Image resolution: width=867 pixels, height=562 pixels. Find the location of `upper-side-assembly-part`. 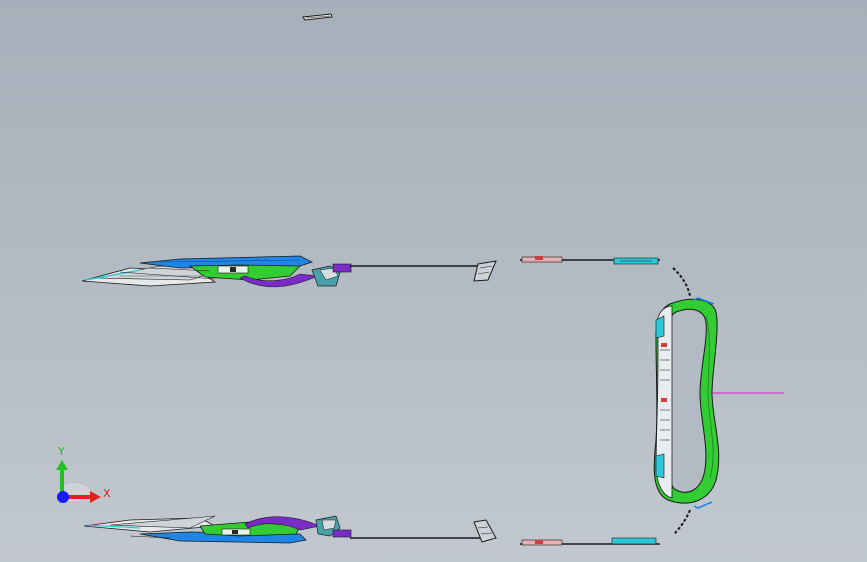

upper-side-assembly-part is located at coordinates (280, 271).